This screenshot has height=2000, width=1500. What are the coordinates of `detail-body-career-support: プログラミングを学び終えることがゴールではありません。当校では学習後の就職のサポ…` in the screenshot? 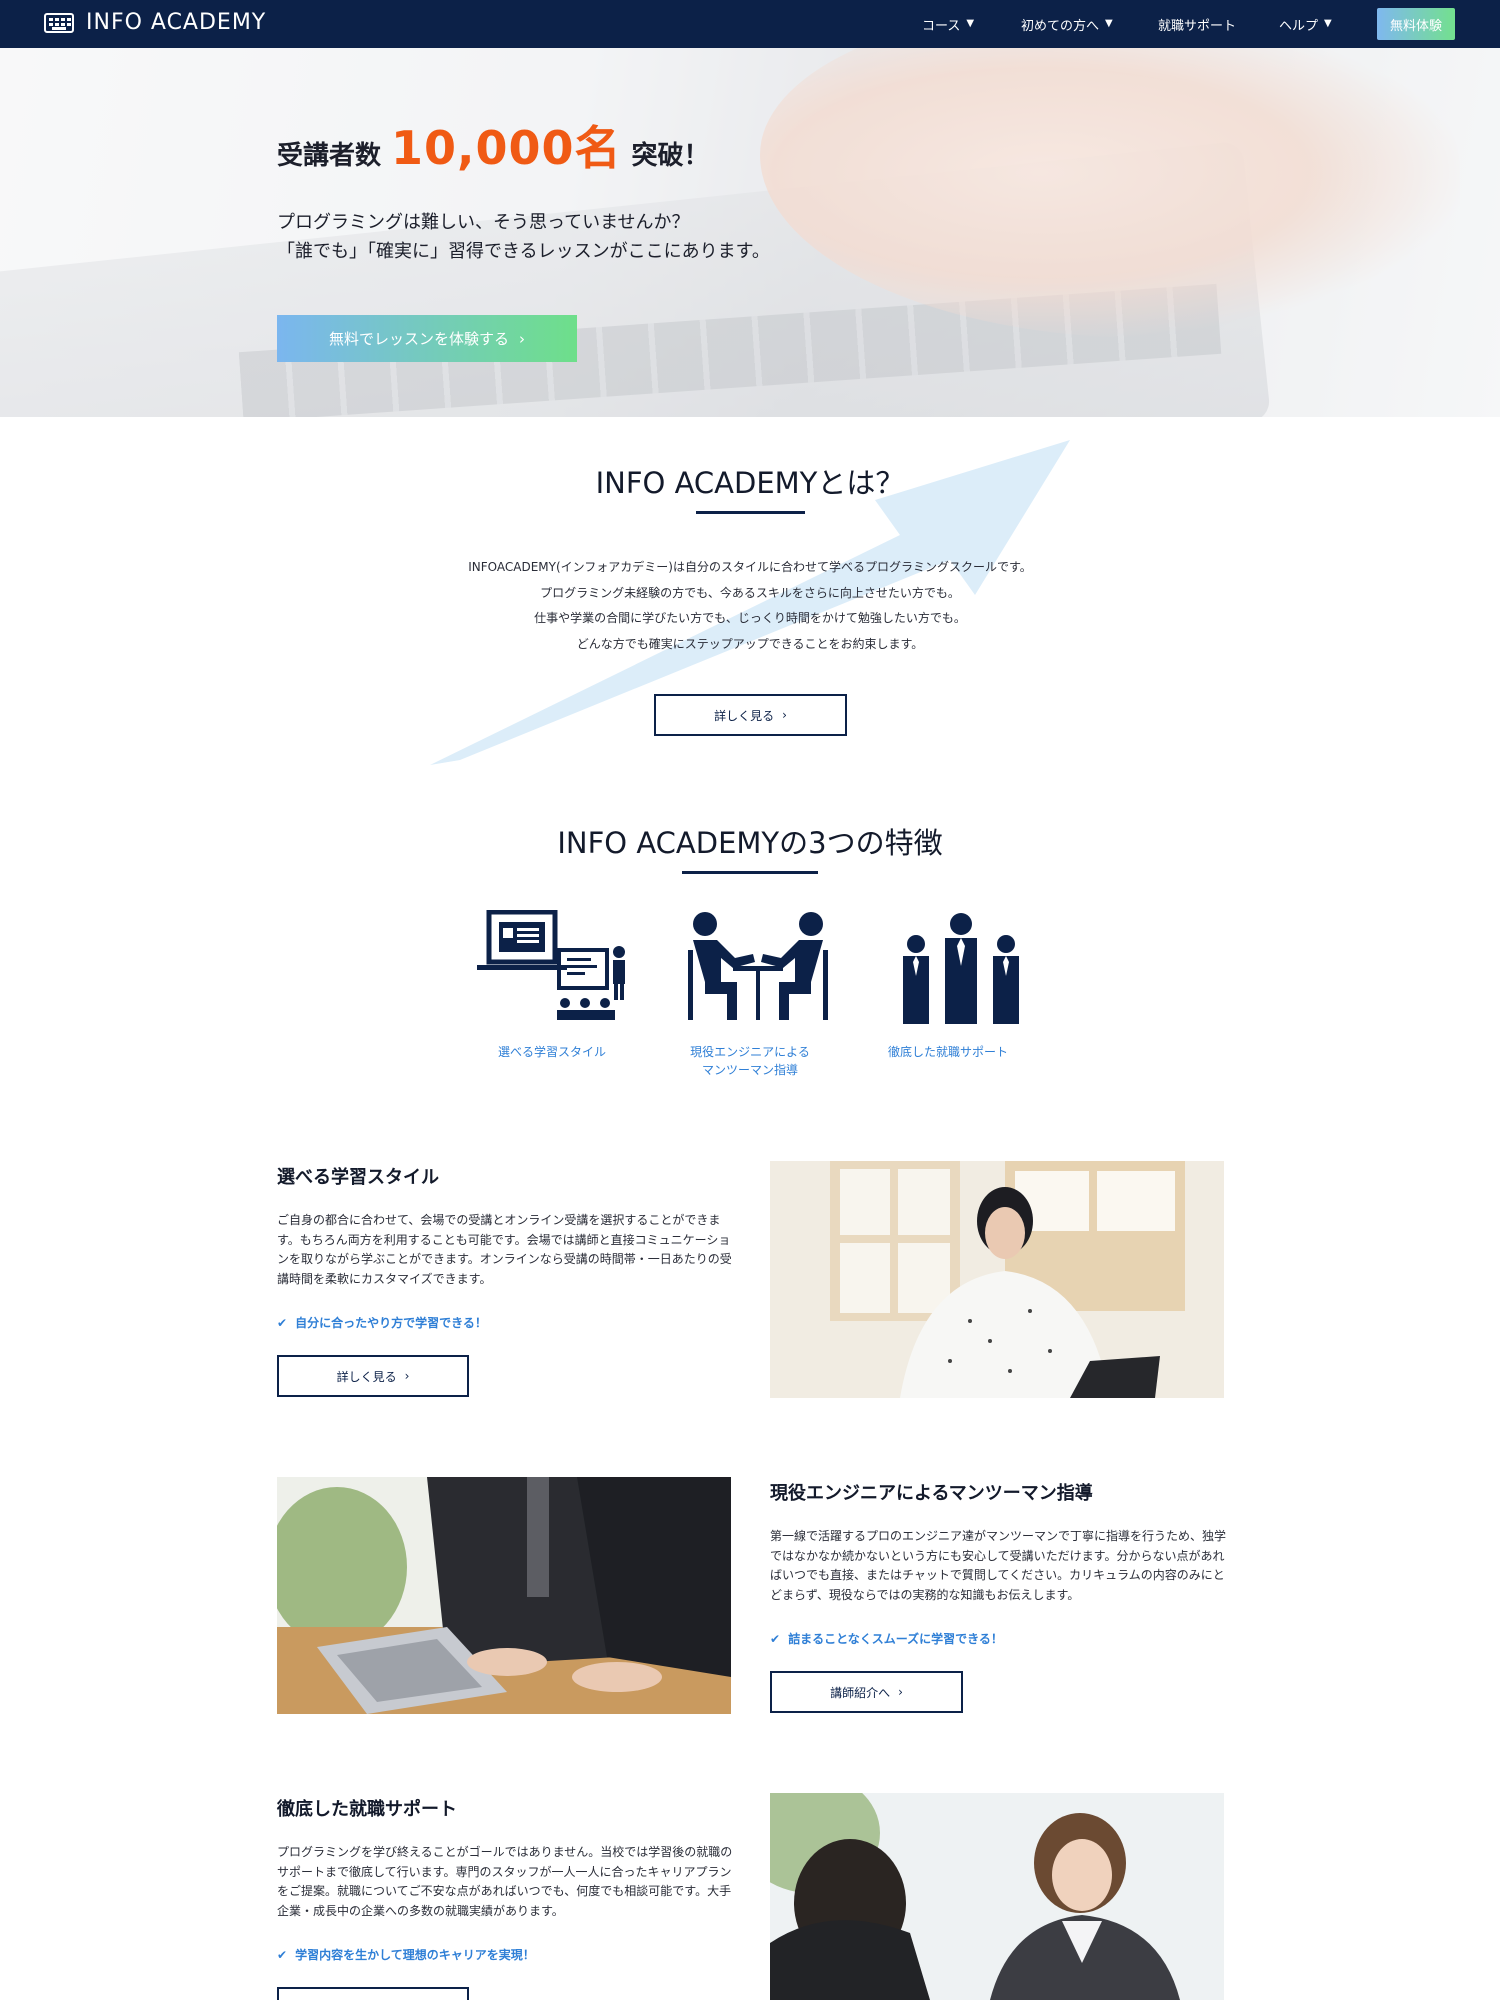 It's located at (505, 1881).